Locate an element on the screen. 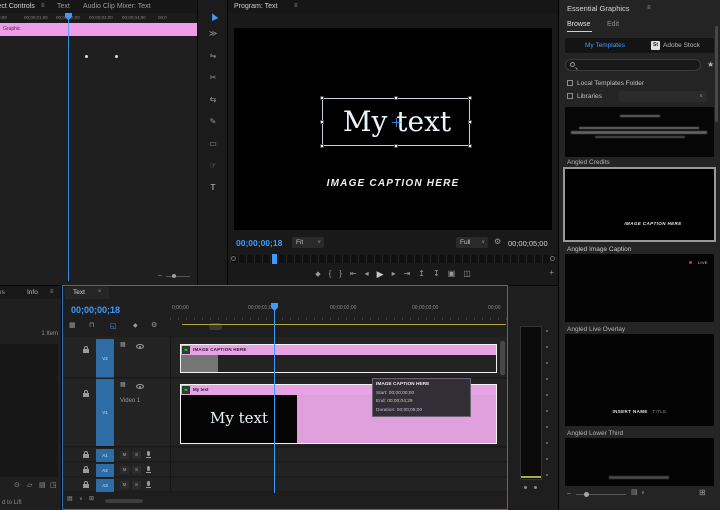 The image size is (720, 510). clip-v2-image-caption: fx IMAGE CAPTION HERE is located at coordinates (338, 358).